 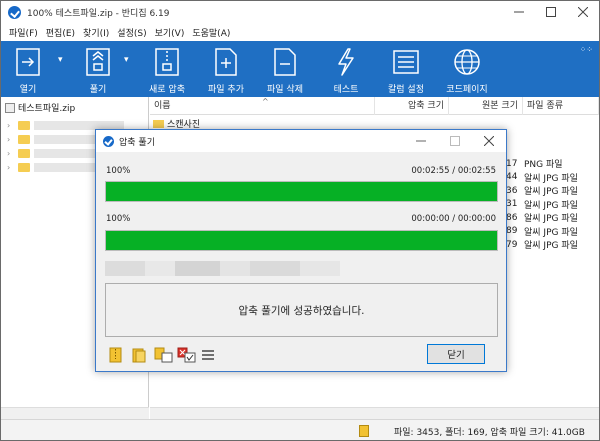 What do you see at coordinates (364, 431) in the screenshot?
I see `archive-icon` at bounding box center [364, 431].